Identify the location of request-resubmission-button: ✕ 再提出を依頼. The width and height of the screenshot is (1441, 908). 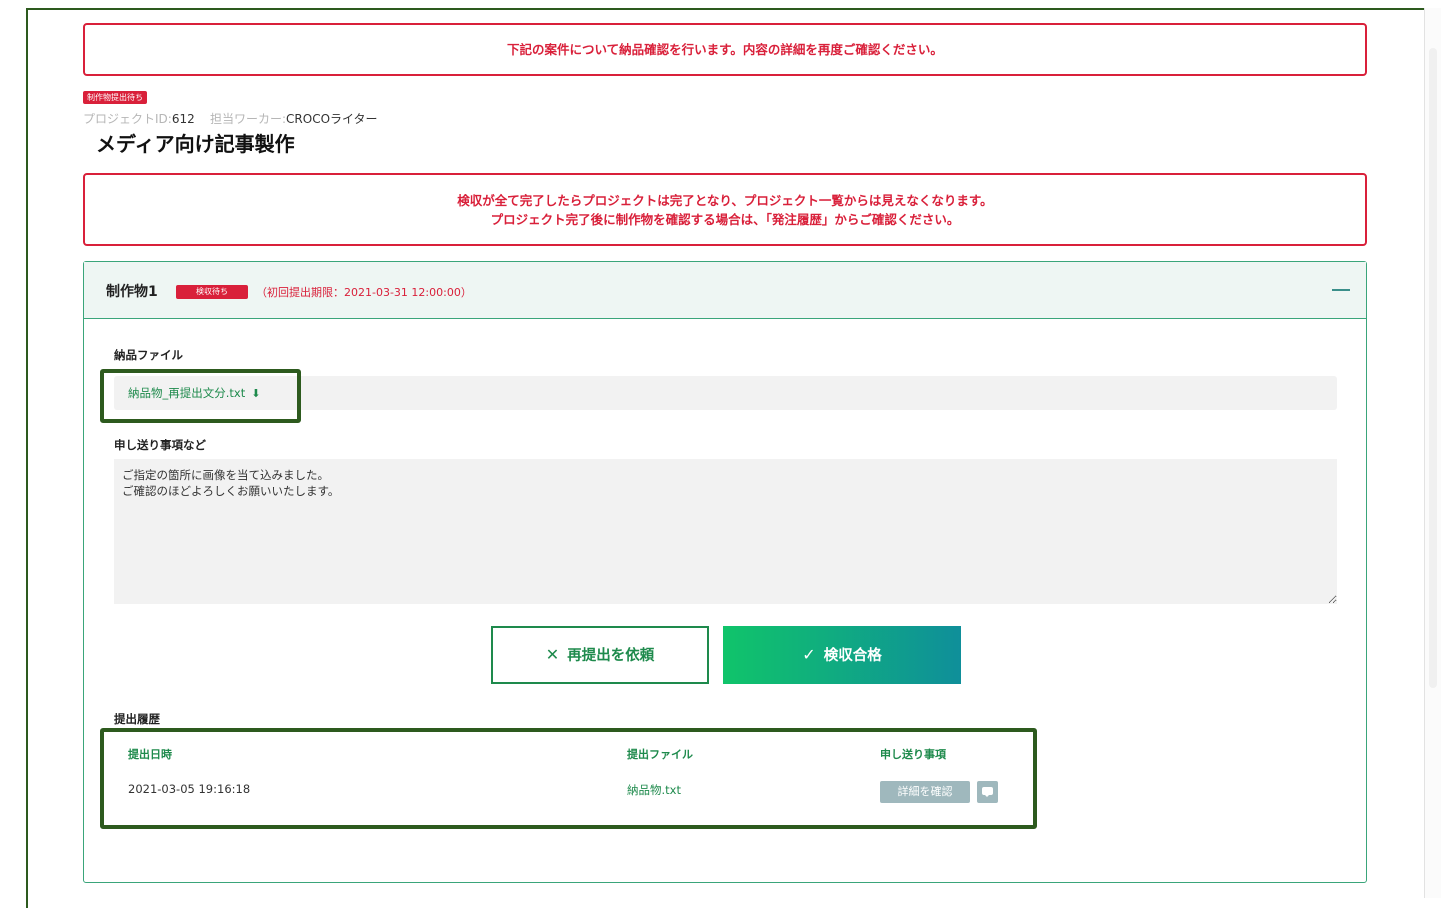
(600, 655).